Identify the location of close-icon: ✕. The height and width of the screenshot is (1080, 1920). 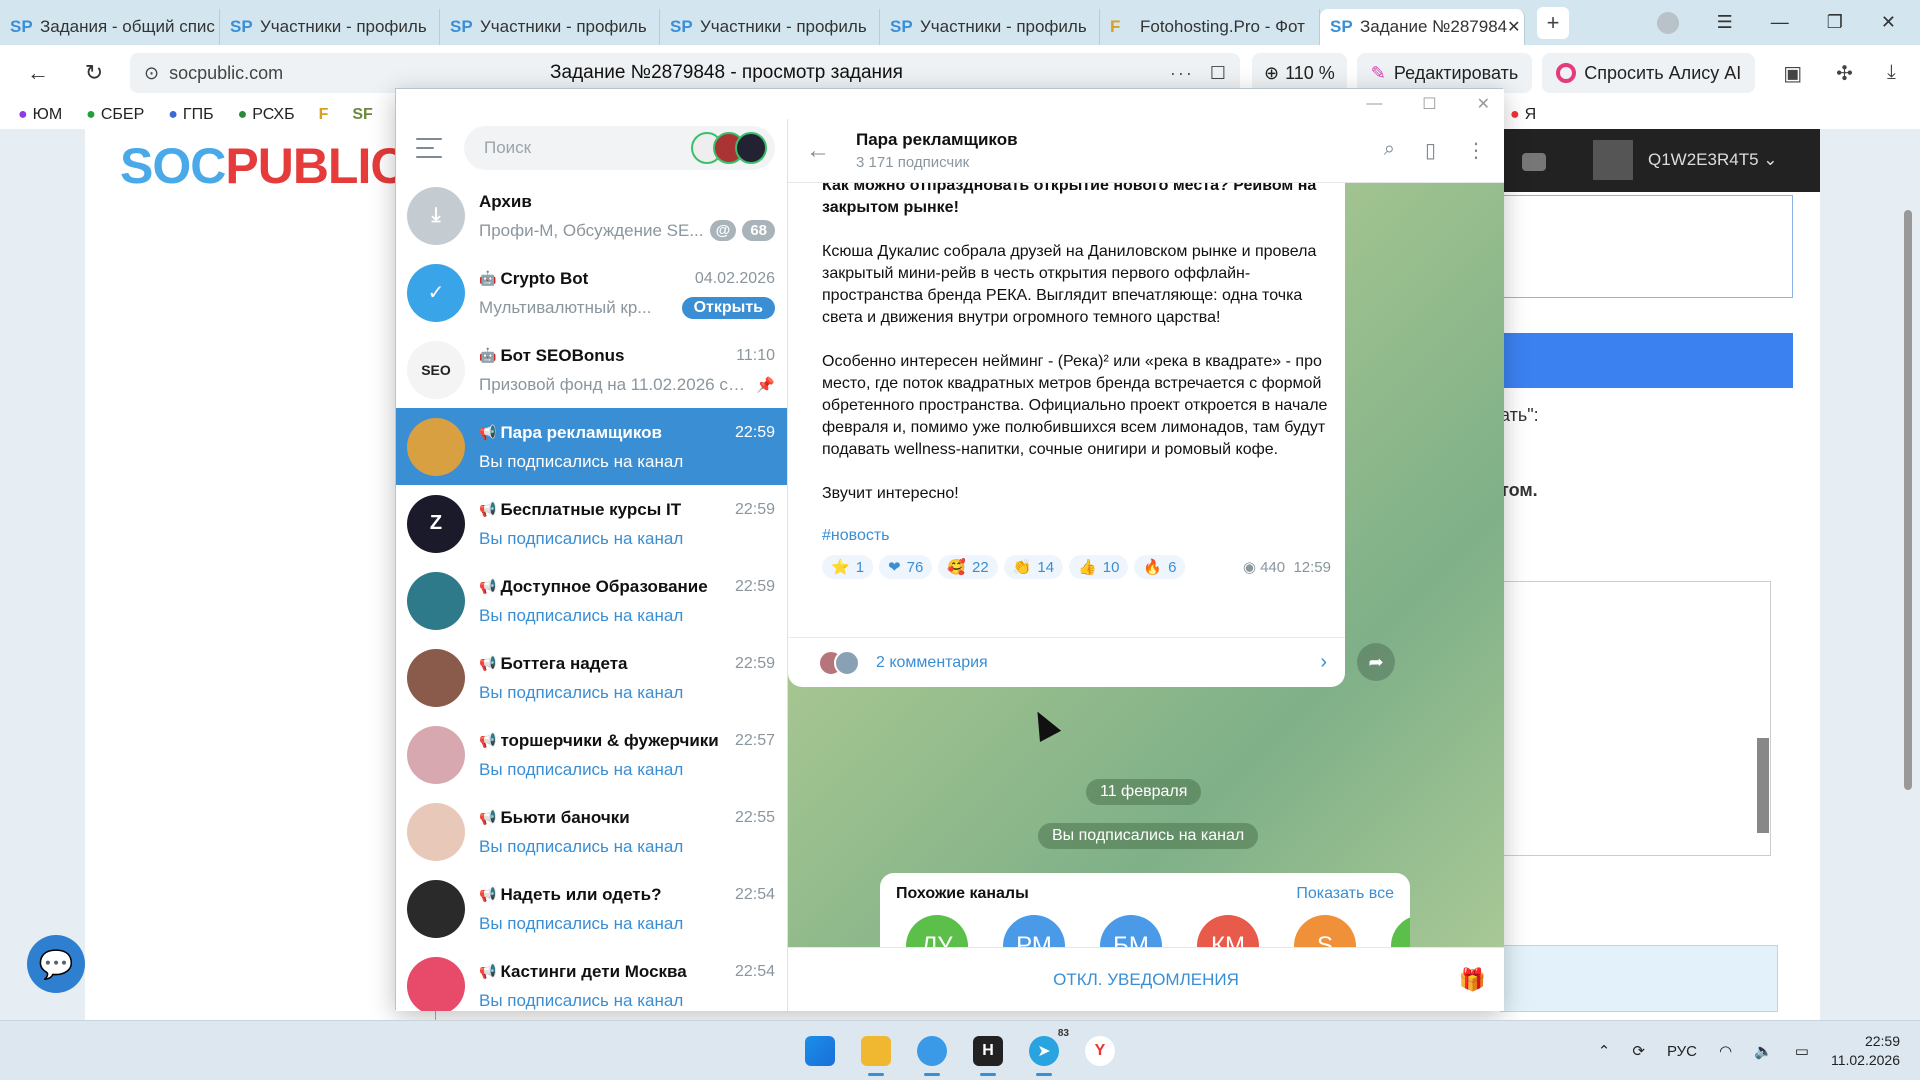
(1483, 104).